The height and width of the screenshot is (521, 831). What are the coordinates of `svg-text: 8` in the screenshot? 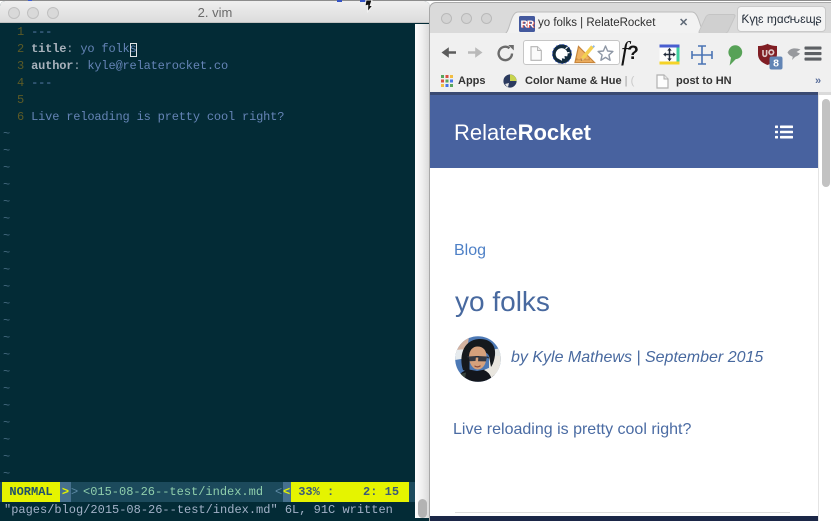 It's located at (776, 64).